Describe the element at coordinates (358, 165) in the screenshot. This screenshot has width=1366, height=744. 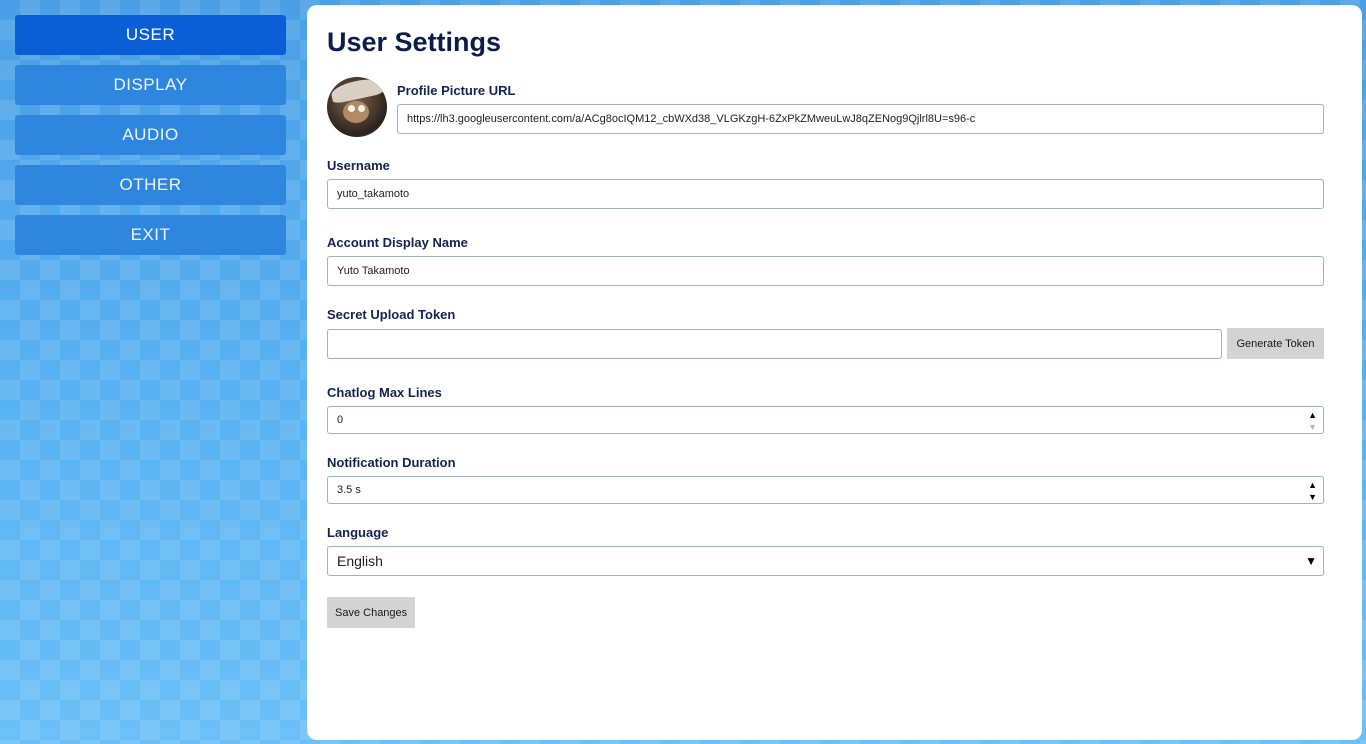
I see `username-label: Username` at that location.